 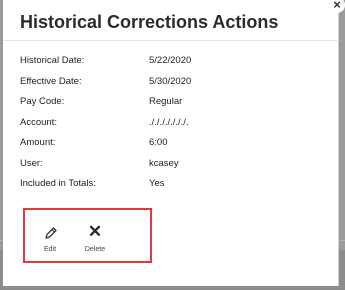 I want to click on field-value: 6:00, so click(x=158, y=142).